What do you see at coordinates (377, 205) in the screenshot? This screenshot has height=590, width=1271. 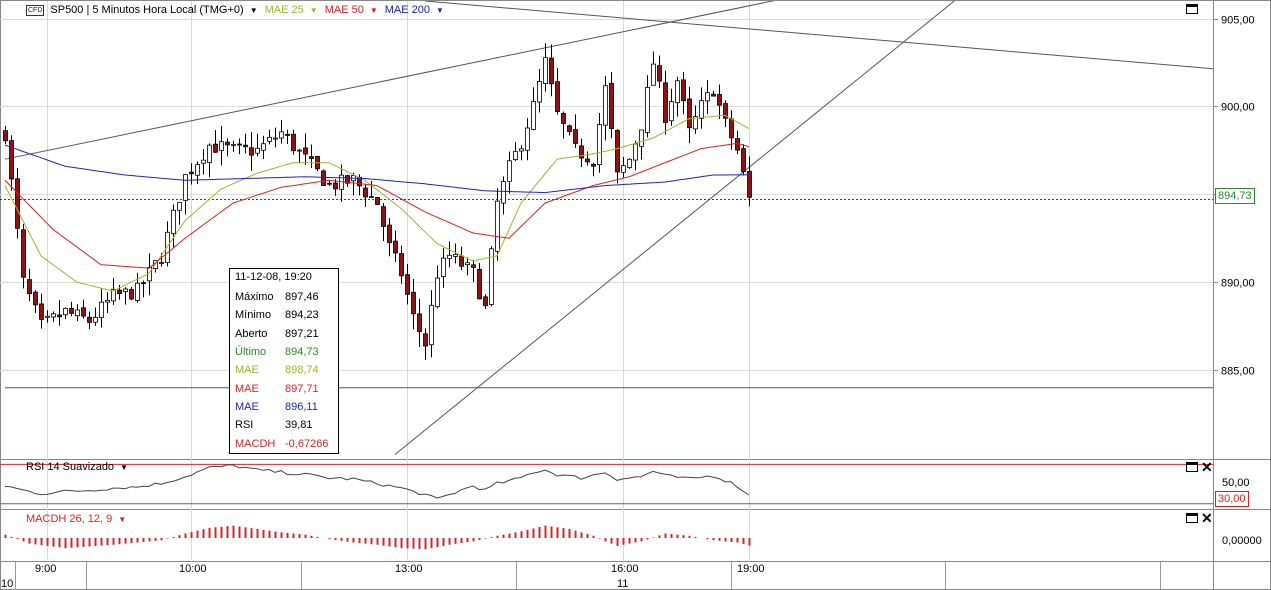 I see `mae50-line` at bounding box center [377, 205].